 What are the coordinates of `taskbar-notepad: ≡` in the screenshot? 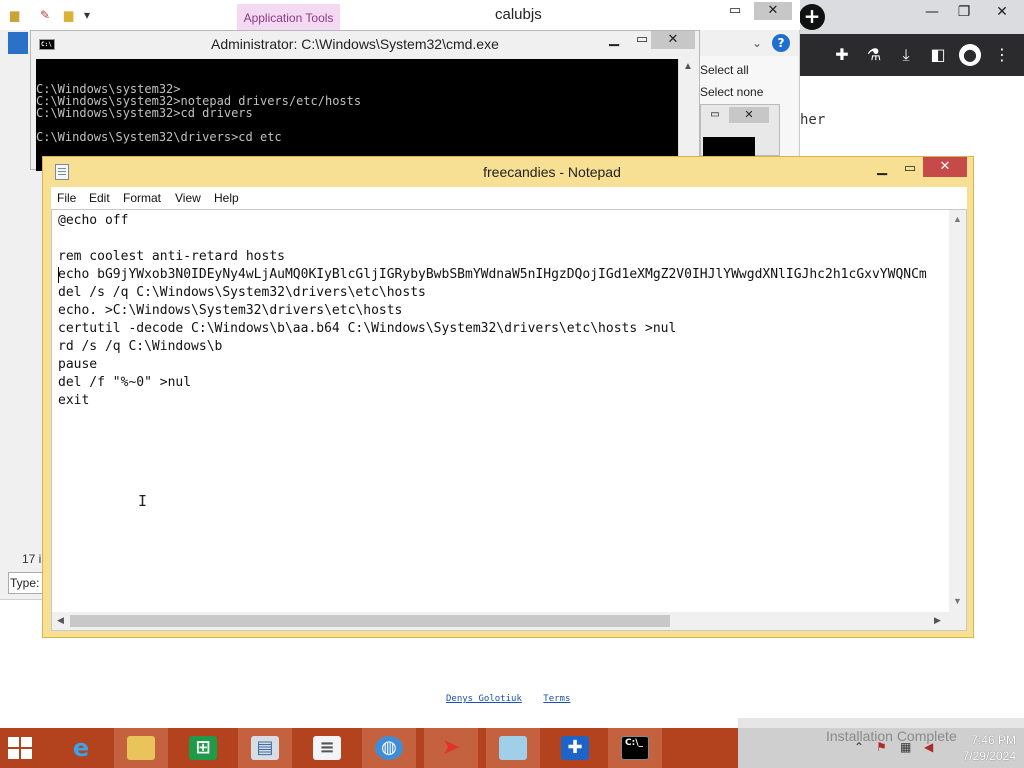 It's located at (327, 748).